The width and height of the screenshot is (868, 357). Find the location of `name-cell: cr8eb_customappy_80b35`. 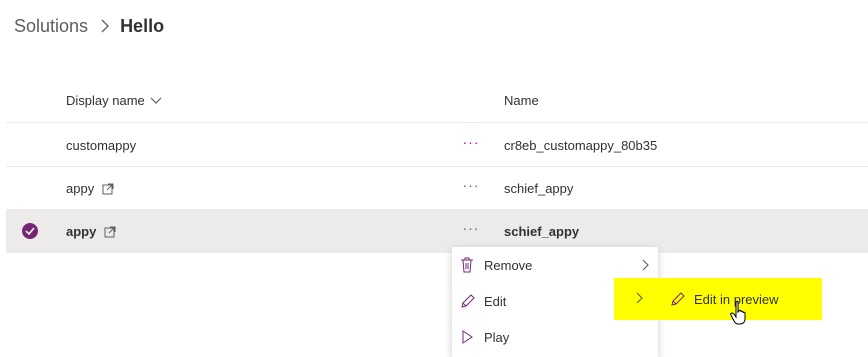

name-cell: cr8eb_customappy_80b35 is located at coordinates (581, 145).